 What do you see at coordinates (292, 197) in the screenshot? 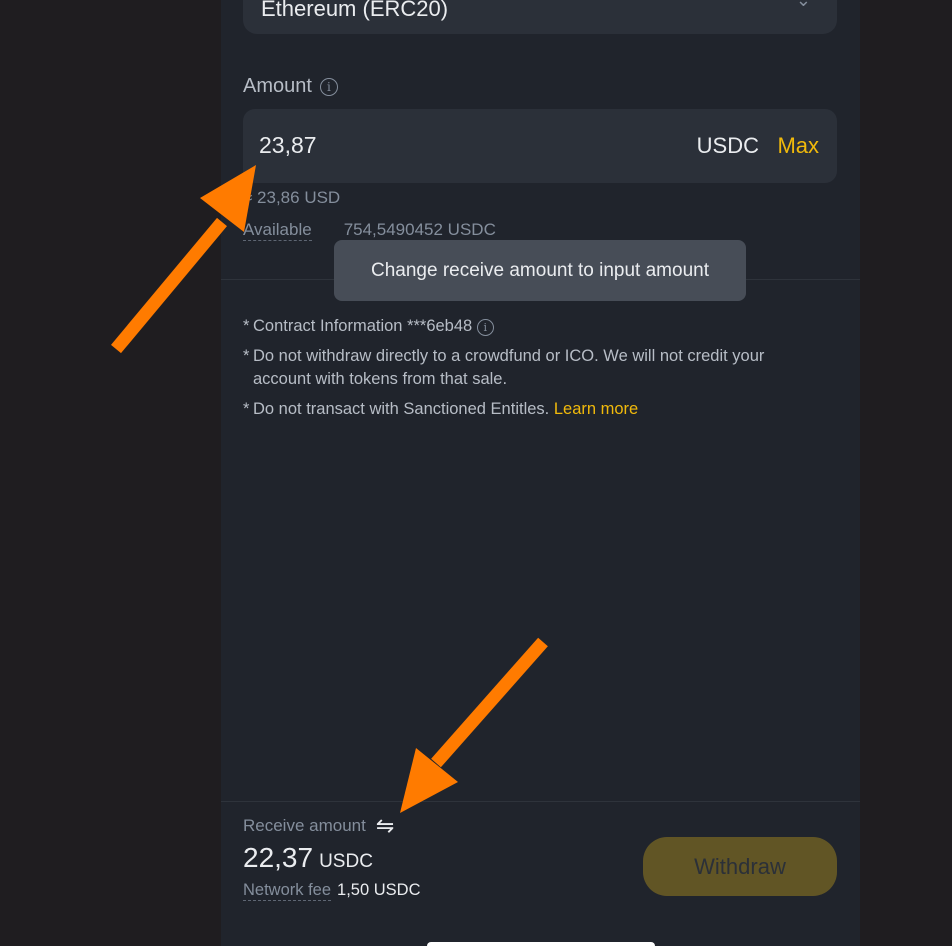
I see `usd-equivalent: ≈ 23,86 USD` at bounding box center [292, 197].